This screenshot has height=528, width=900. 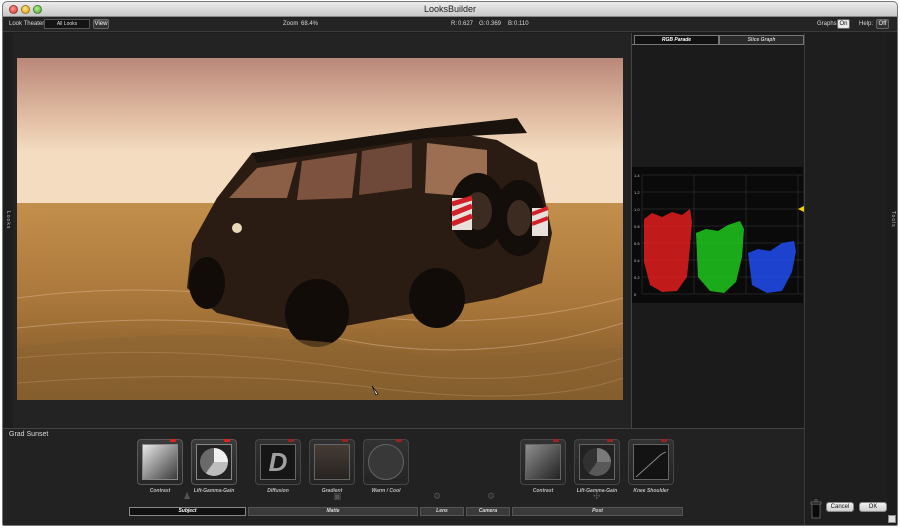 I want to click on right-panel, so click(x=845, y=279).